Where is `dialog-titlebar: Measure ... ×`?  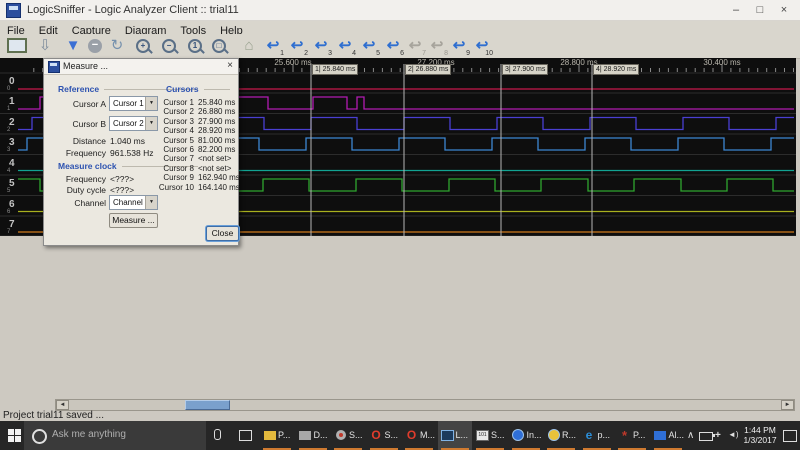 dialog-titlebar: Measure ... × is located at coordinates (141, 67).